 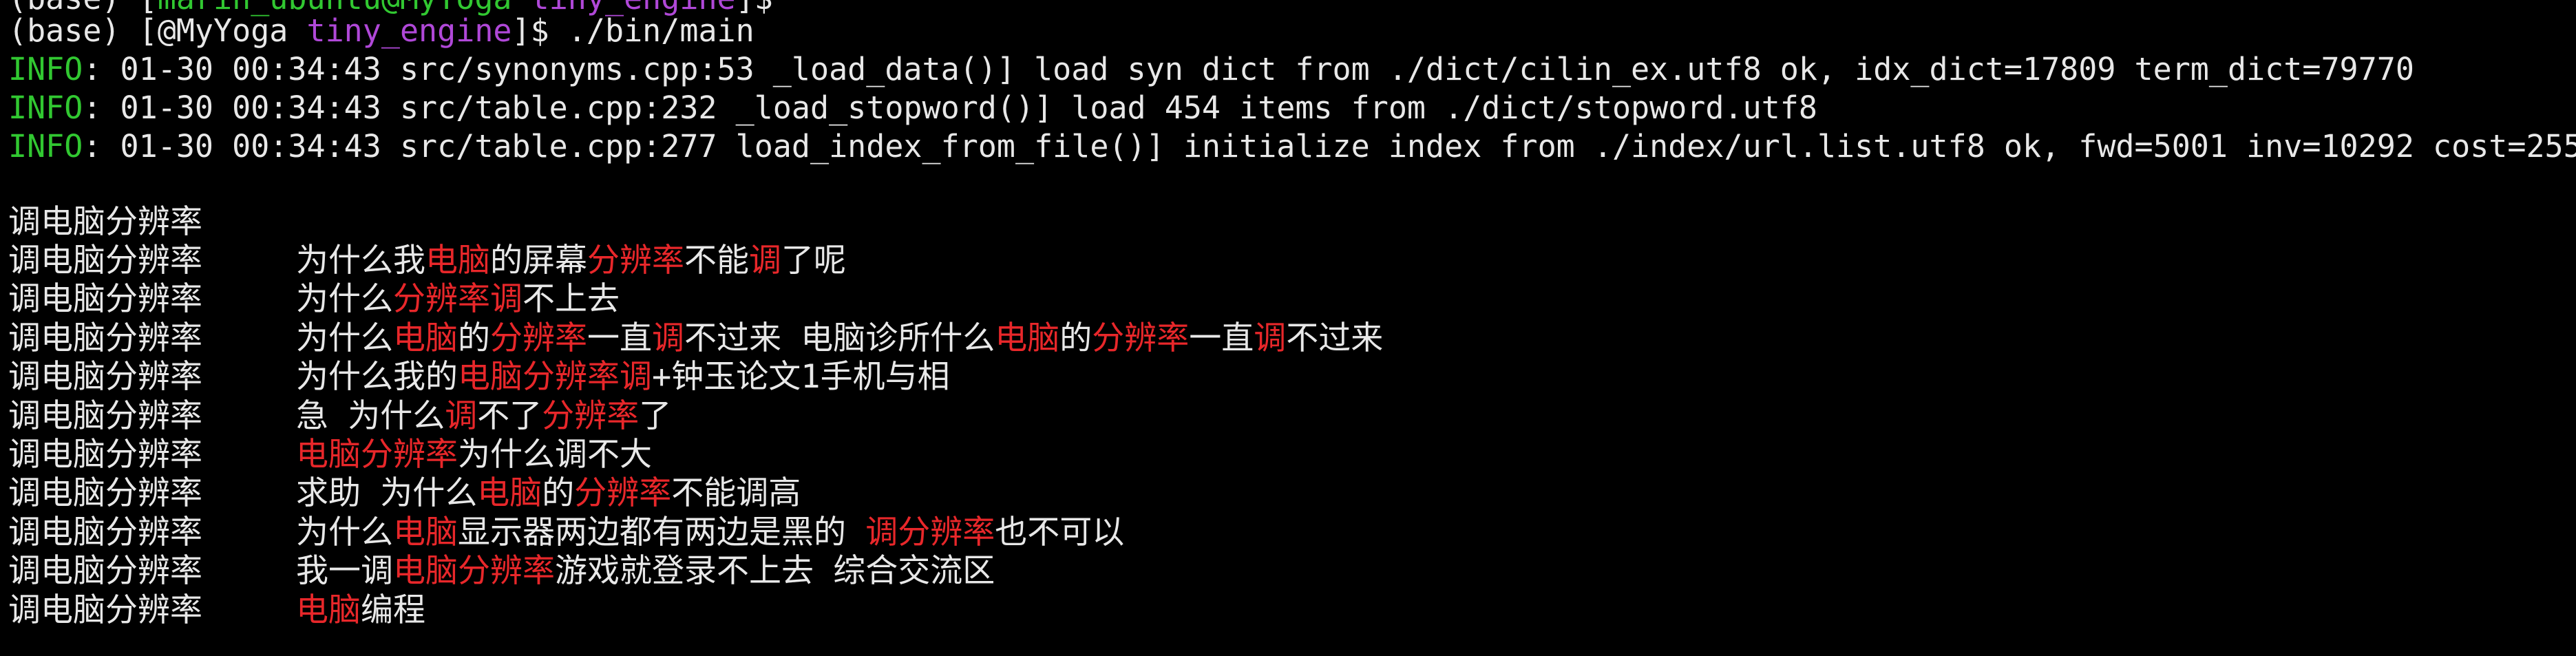 I want to click on result-segment: 不能调高, so click(x=736, y=493).